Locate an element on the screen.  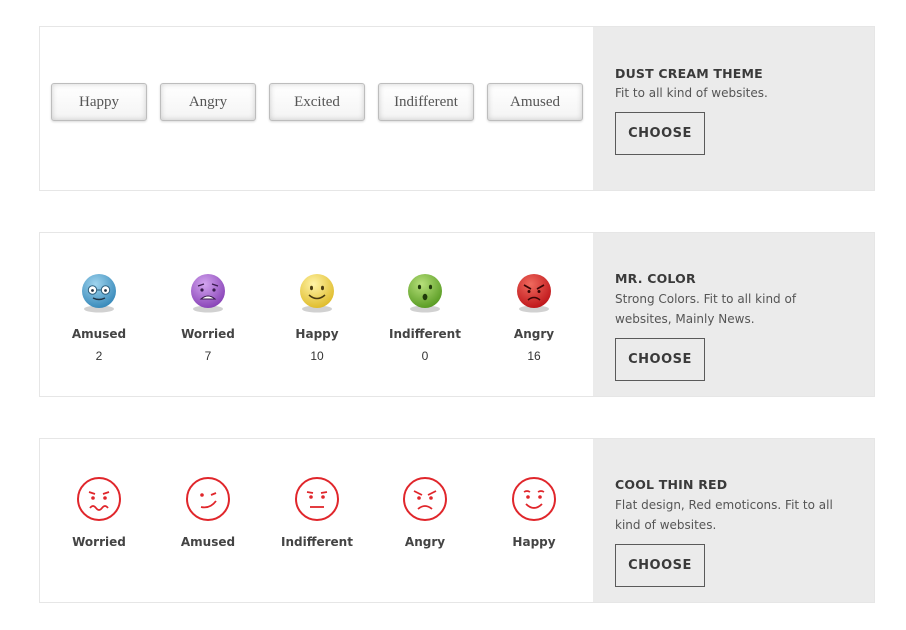
reaction-item-indifferent: Indifferent is located at coordinates (317, 512).